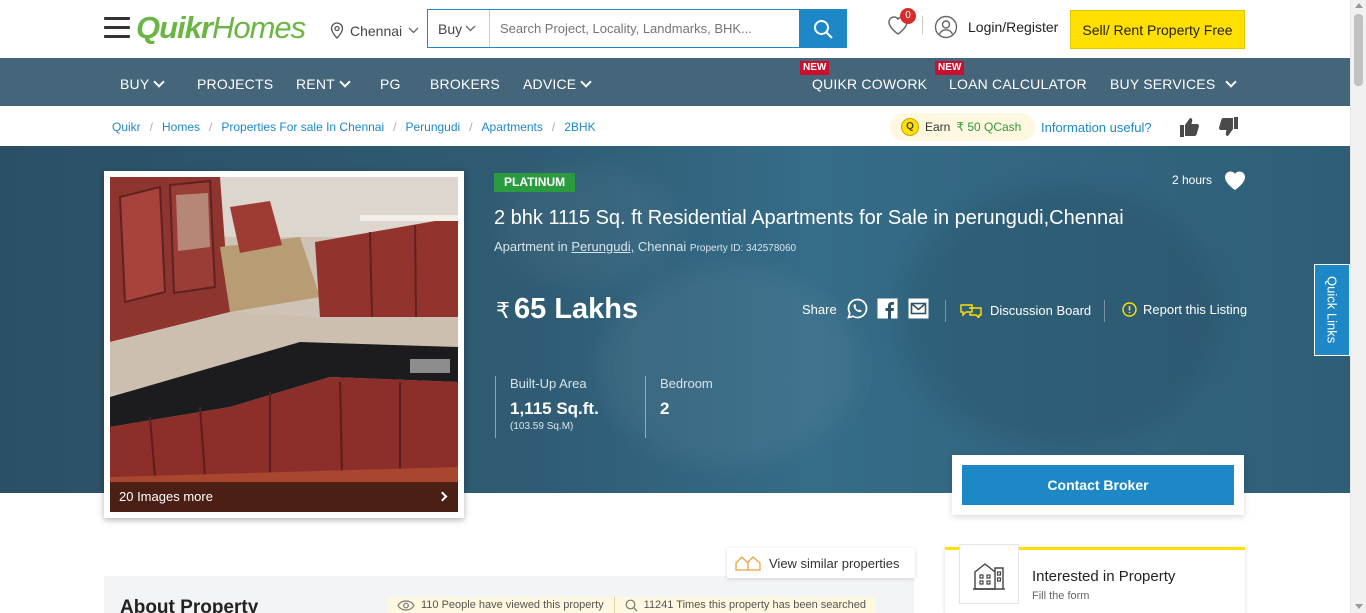  Describe the element at coordinates (181, 127) in the screenshot. I see `breadcrumb-item: Homes` at that location.